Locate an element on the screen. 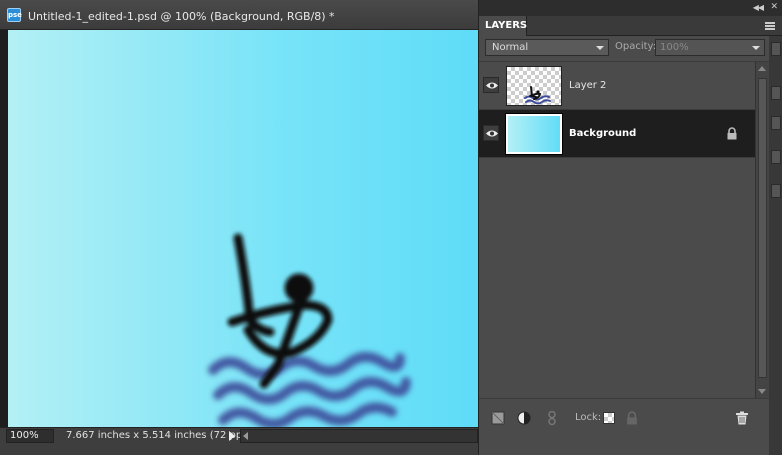 This screenshot has height=455, width=782. collapse-icon: ◀◀ is located at coordinates (758, 7).